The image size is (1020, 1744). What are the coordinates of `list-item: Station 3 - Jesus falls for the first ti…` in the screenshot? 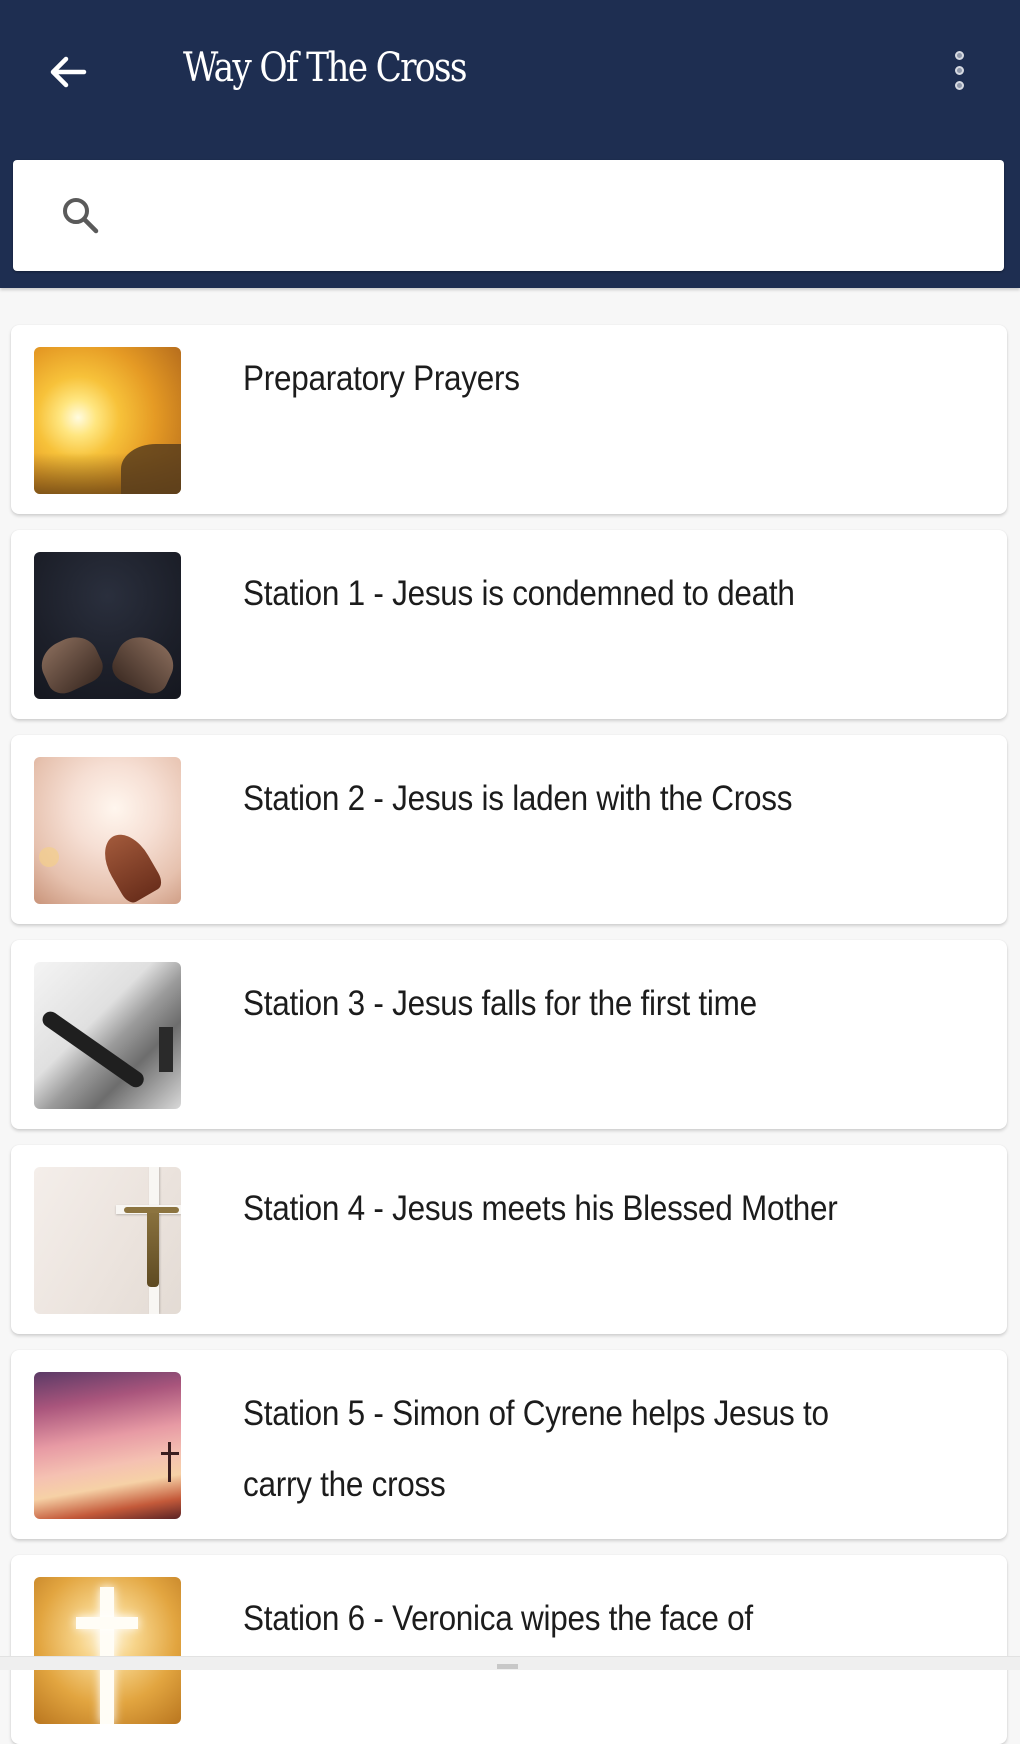 It's located at (509, 1034).